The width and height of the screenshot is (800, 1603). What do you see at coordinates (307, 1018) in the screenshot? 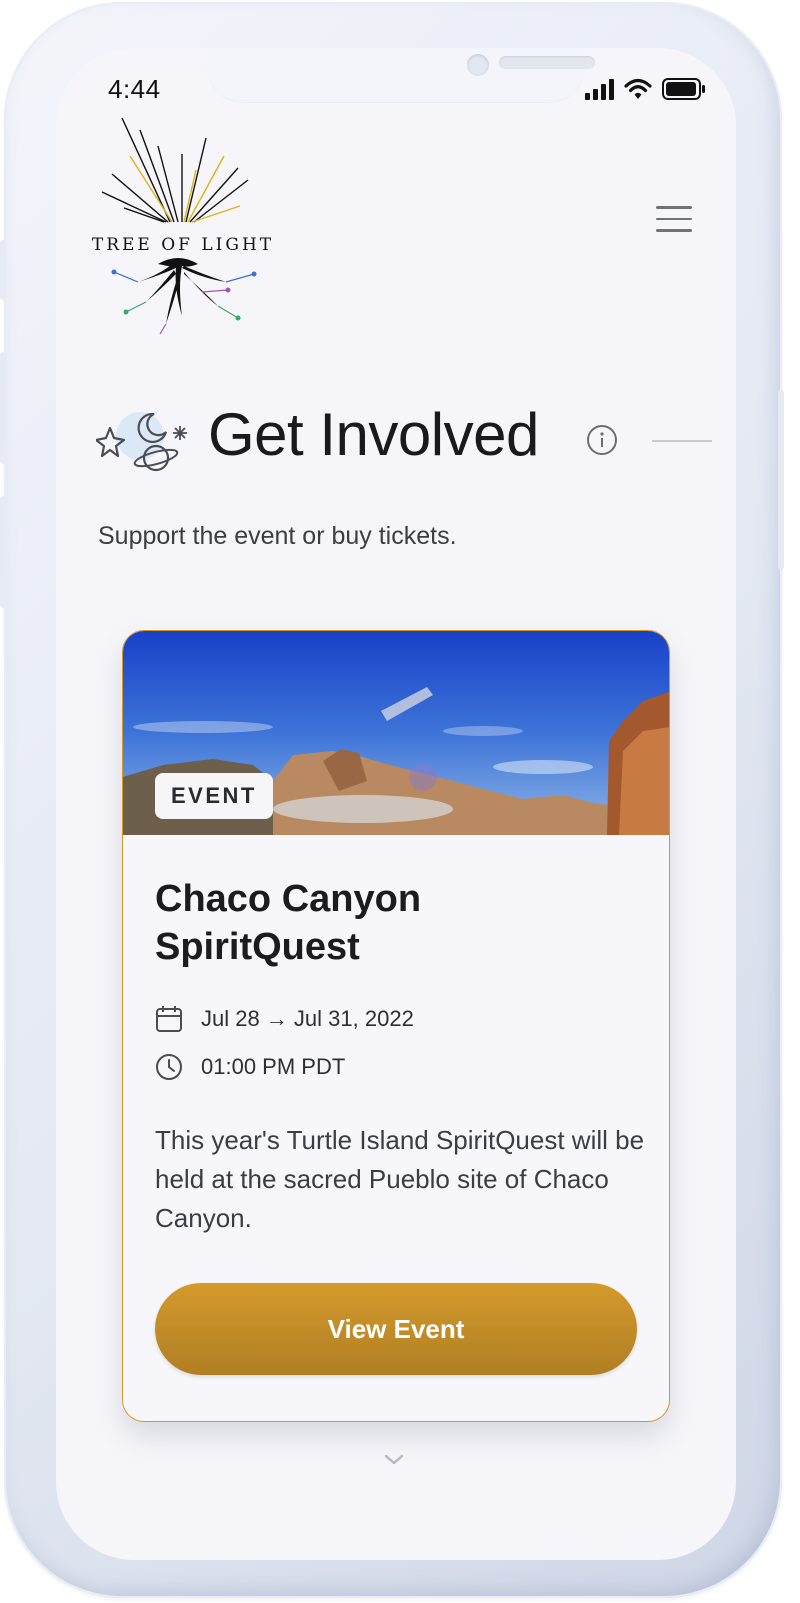
I see `event-date: Jul 28 → Jul 31, 2022` at bounding box center [307, 1018].